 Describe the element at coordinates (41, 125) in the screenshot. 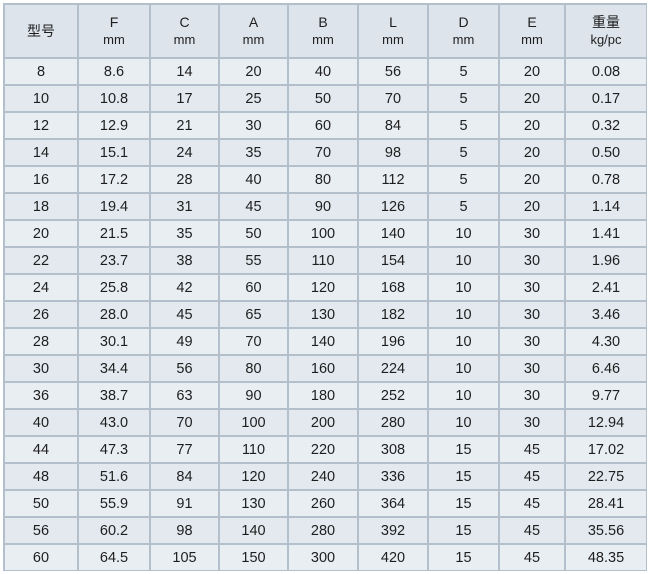

I see `table-cell: 12` at that location.